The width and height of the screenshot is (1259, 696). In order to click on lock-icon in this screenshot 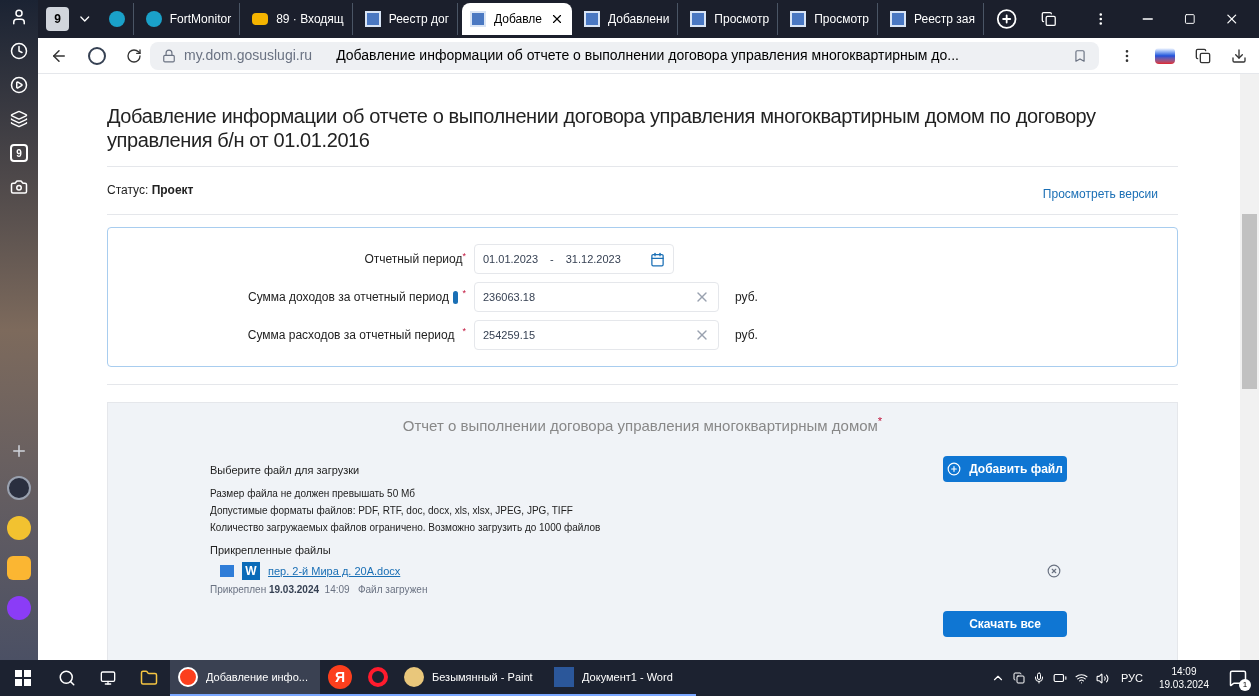, I will do `click(169, 55)`.